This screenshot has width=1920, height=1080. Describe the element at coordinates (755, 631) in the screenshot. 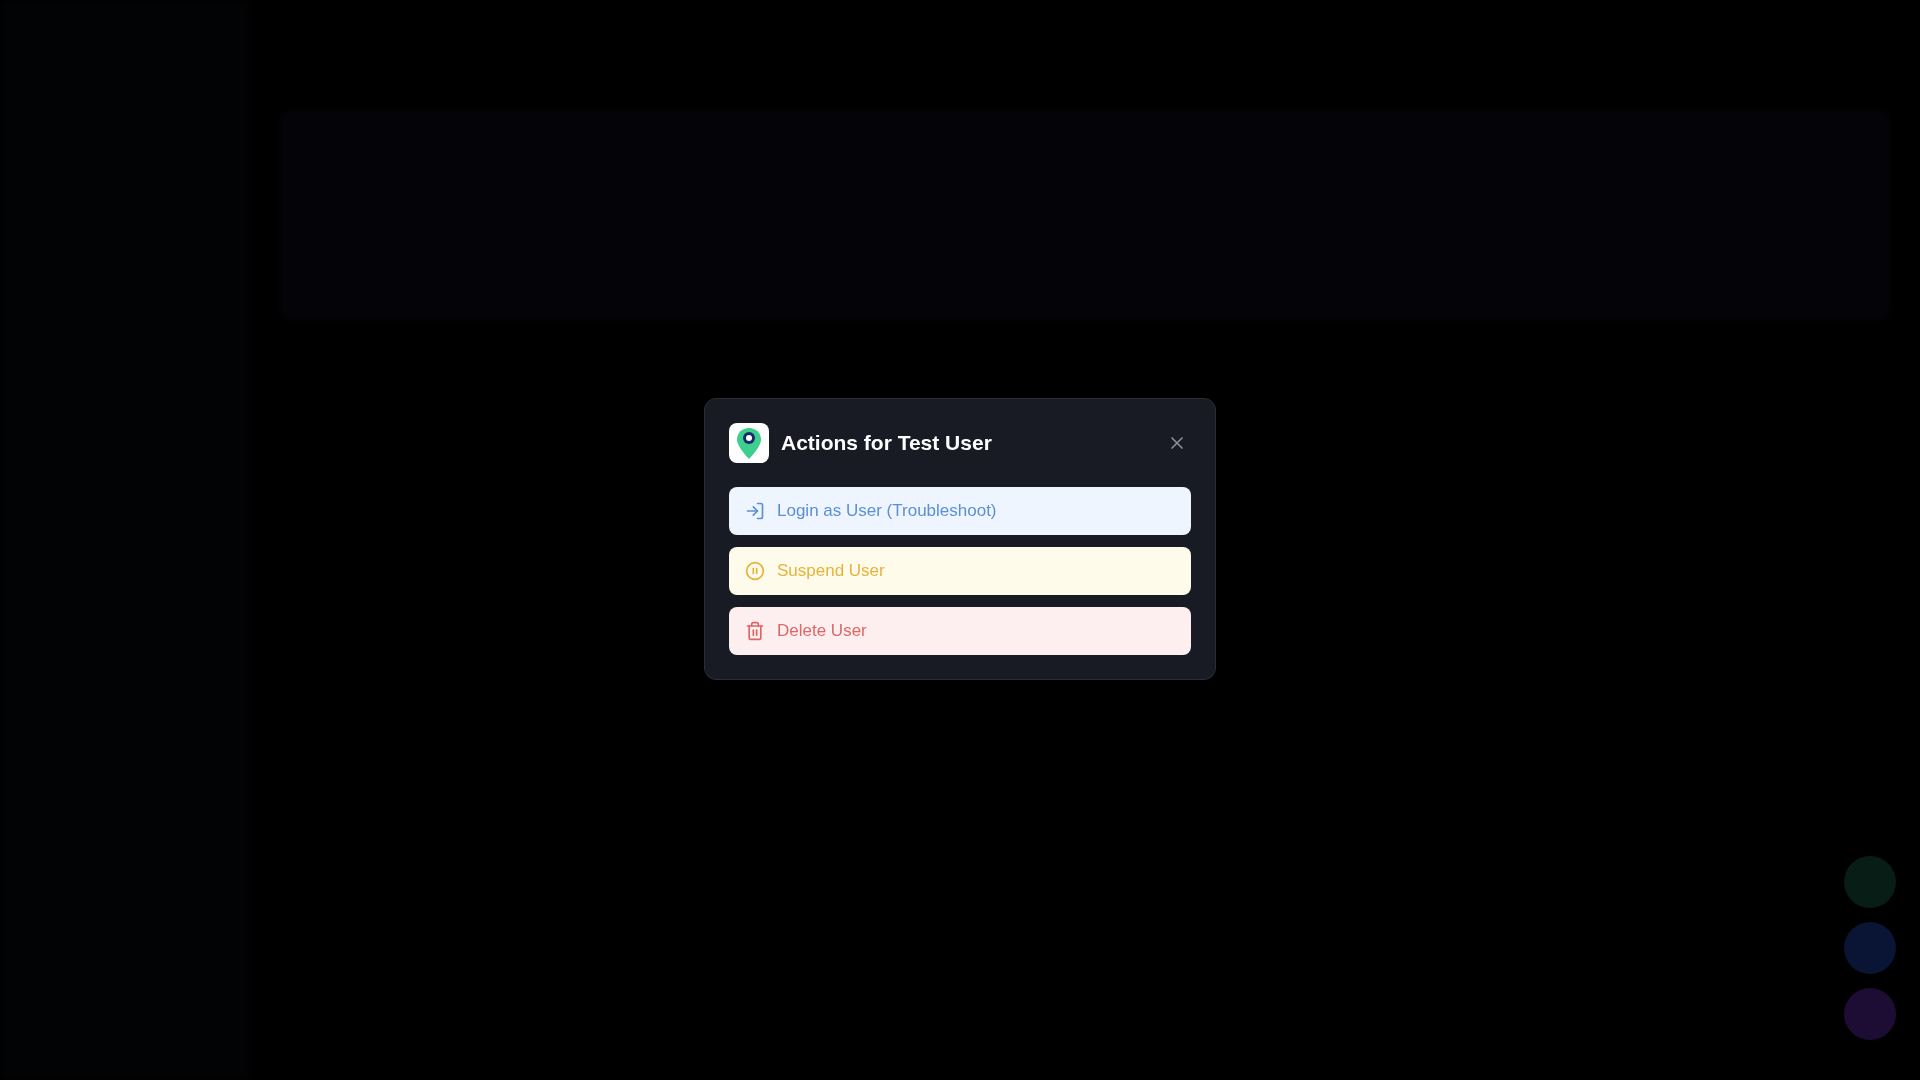

I see `trash-icon` at that location.